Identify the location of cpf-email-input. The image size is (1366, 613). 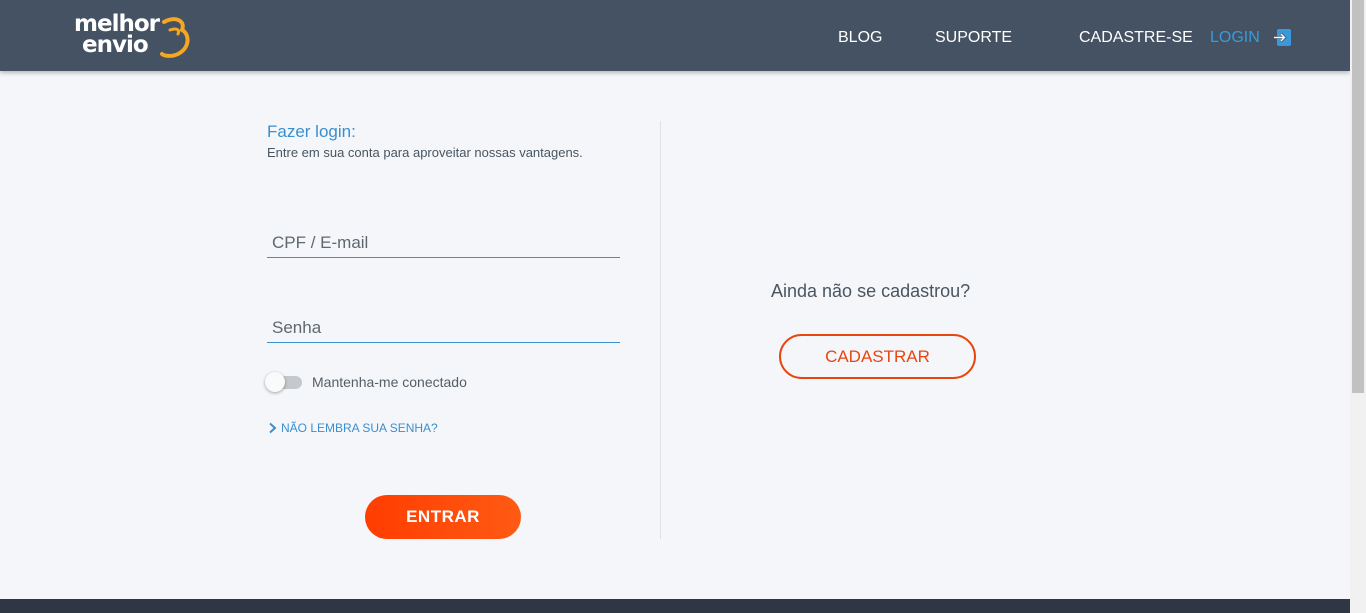
(443, 243).